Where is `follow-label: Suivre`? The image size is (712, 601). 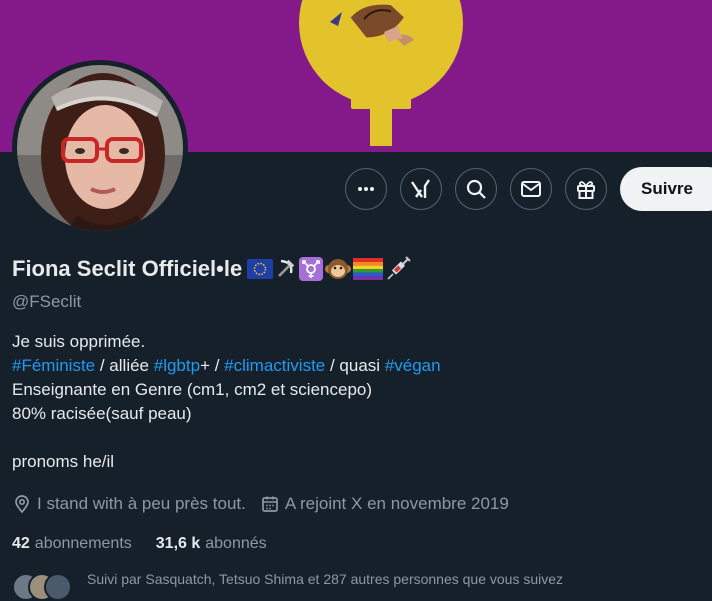
follow-label: Suivre is located at coordinates (667, 188).